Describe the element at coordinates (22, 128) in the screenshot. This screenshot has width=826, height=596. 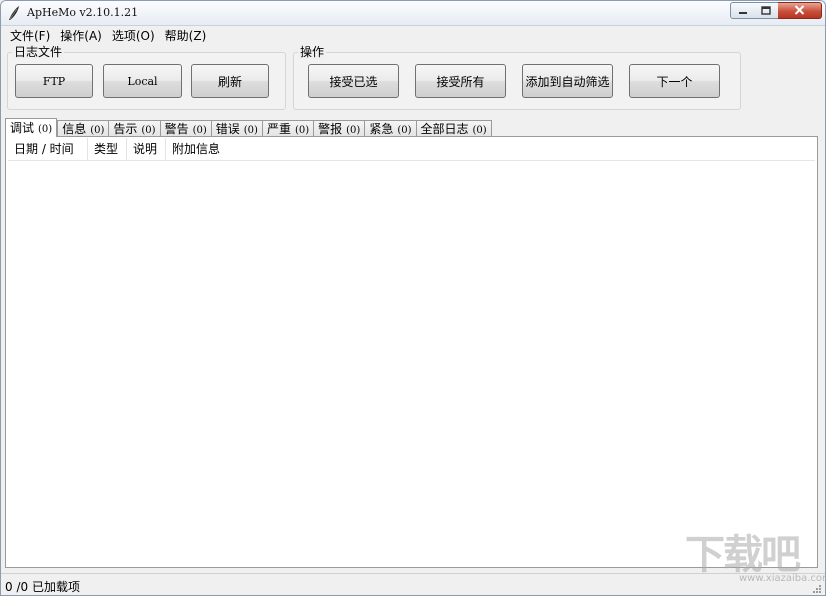
I see `tab-label: 调试` at that location.